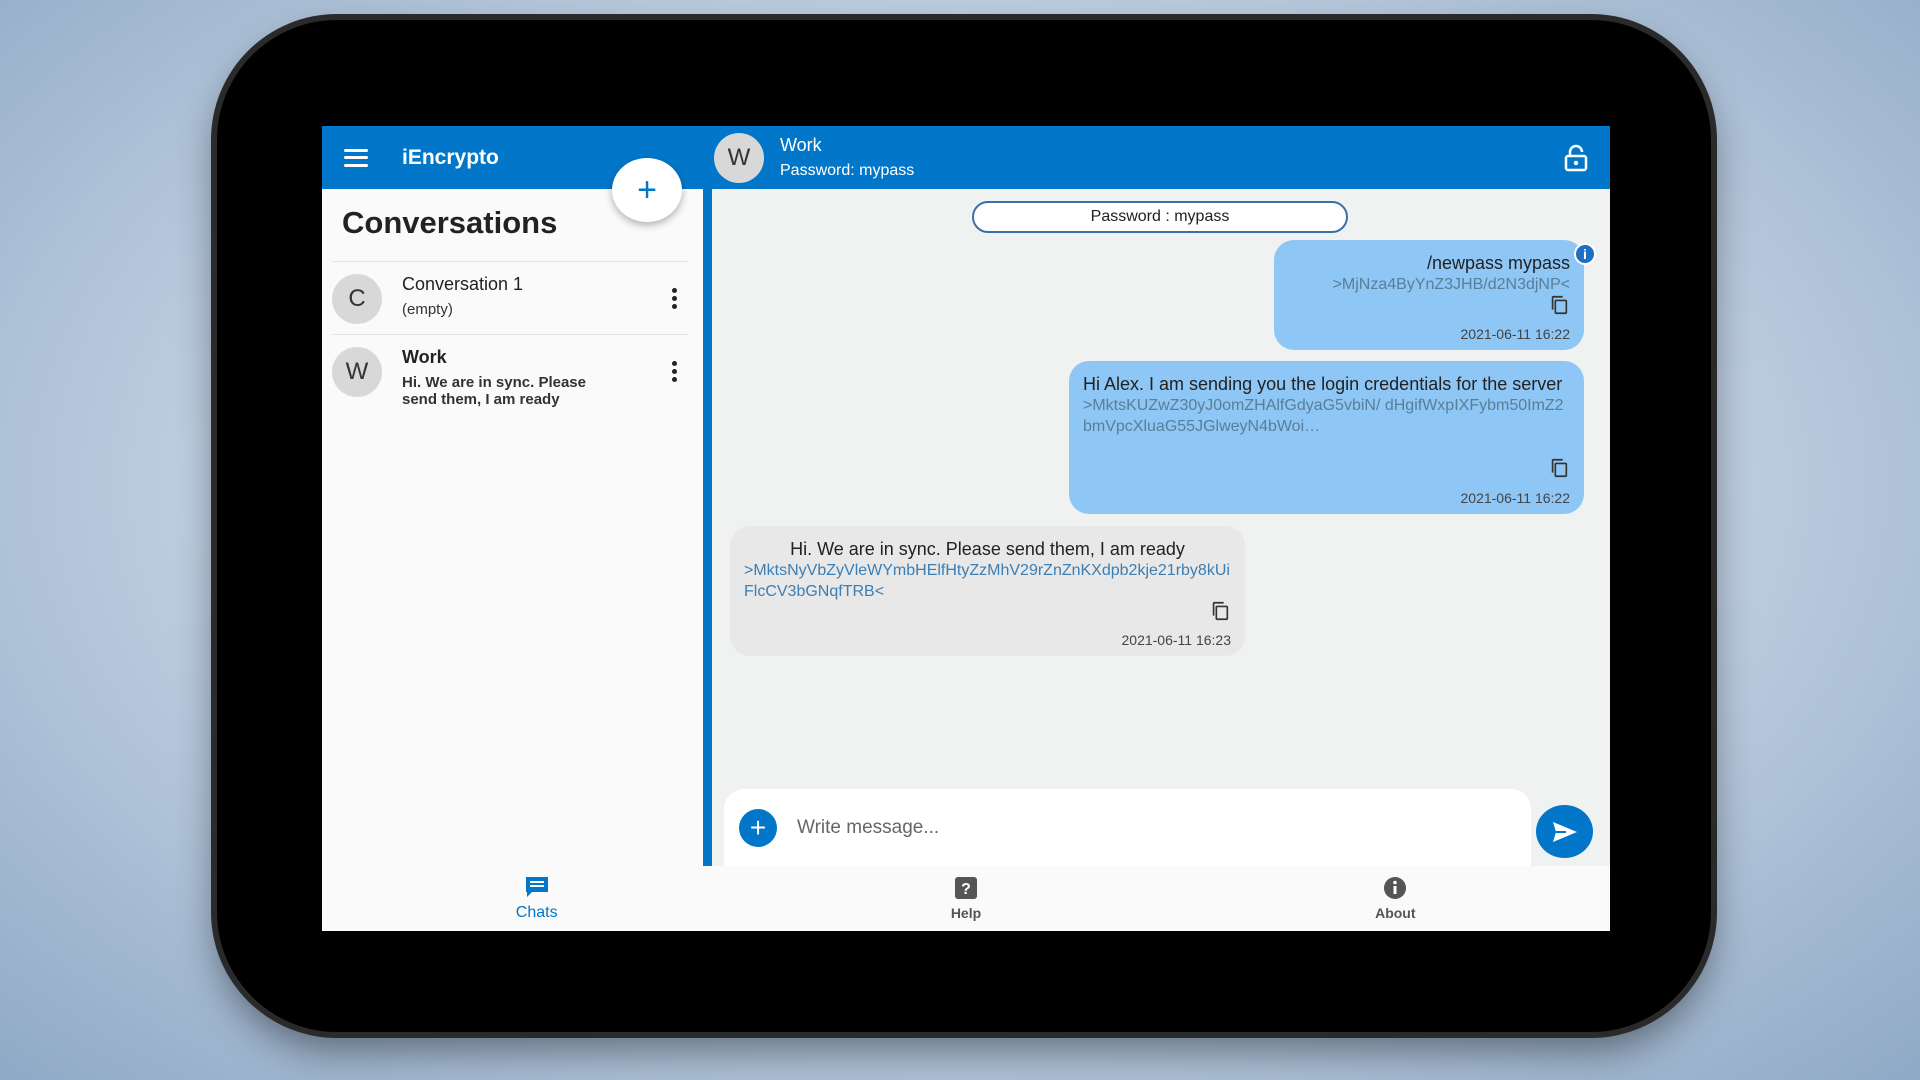  Describe the element at coordinates (801, 145) in the screenshot. I see `chat-name: Work` at that location.